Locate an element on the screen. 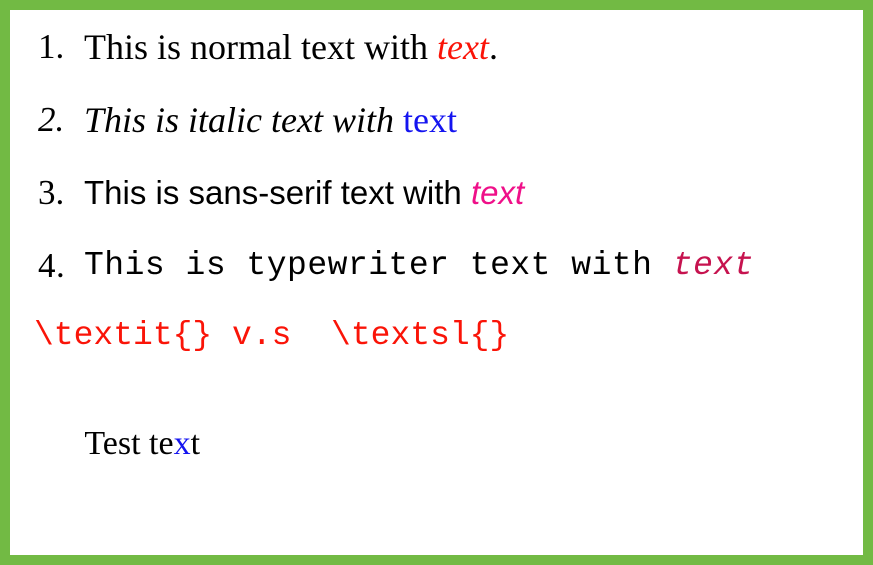 This screenshot has height=565, width=873. list-item-2-lead: This is italic text with is located at coordinates (244, 120).